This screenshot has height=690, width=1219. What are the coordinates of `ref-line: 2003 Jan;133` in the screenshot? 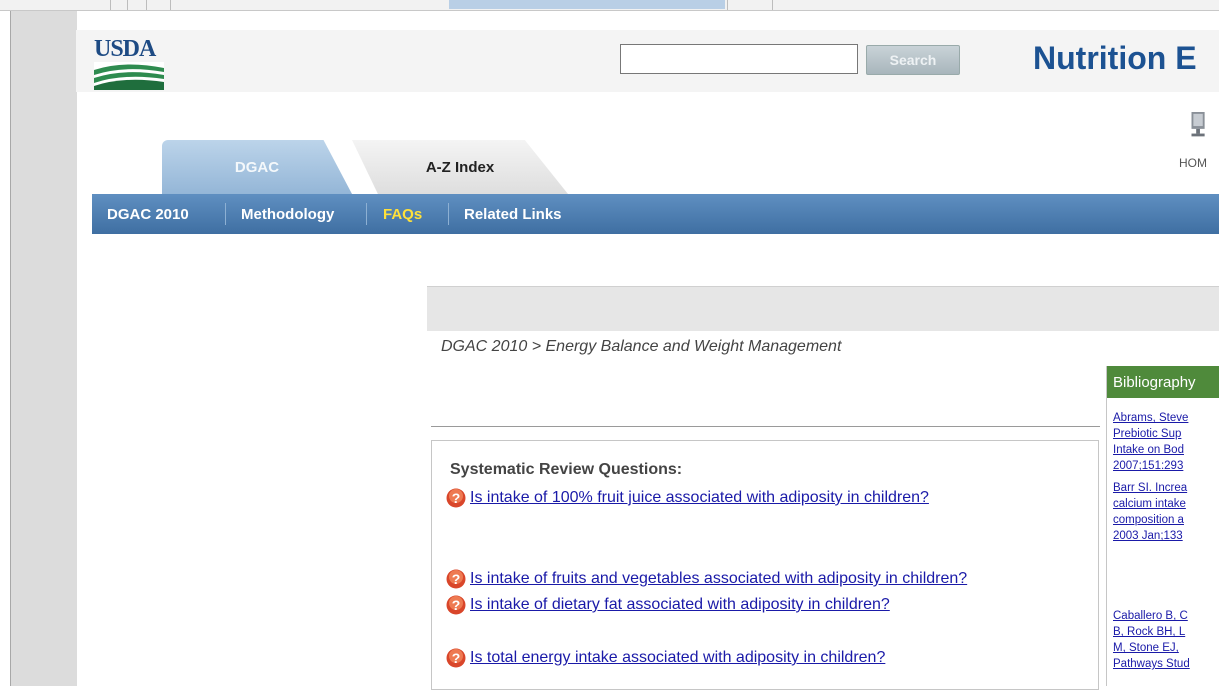 It's located at (1148, 536).